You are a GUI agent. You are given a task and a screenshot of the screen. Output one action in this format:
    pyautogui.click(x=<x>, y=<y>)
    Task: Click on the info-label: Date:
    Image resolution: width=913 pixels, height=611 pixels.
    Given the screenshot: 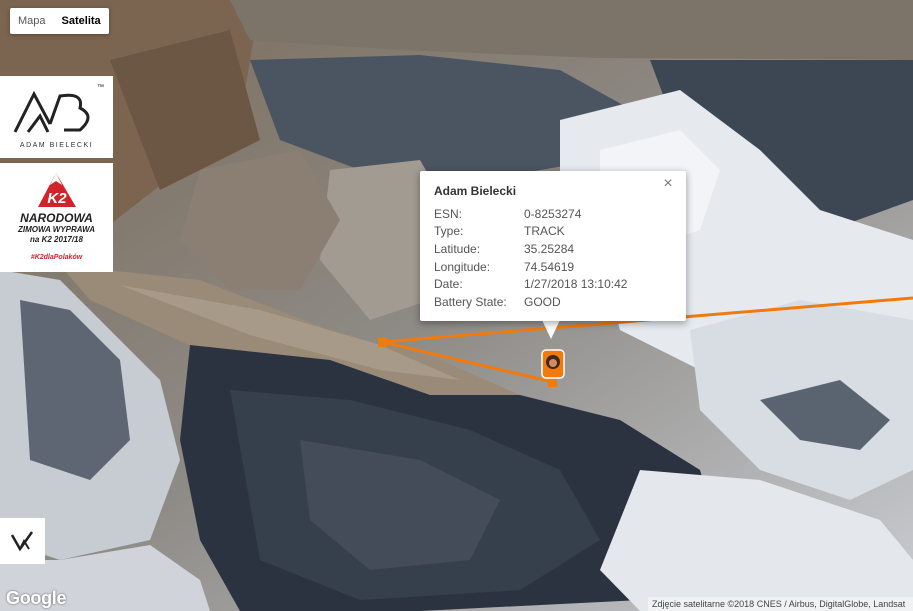 What is the action you would take?
    pyautogui.click(x=448, y=284)
    